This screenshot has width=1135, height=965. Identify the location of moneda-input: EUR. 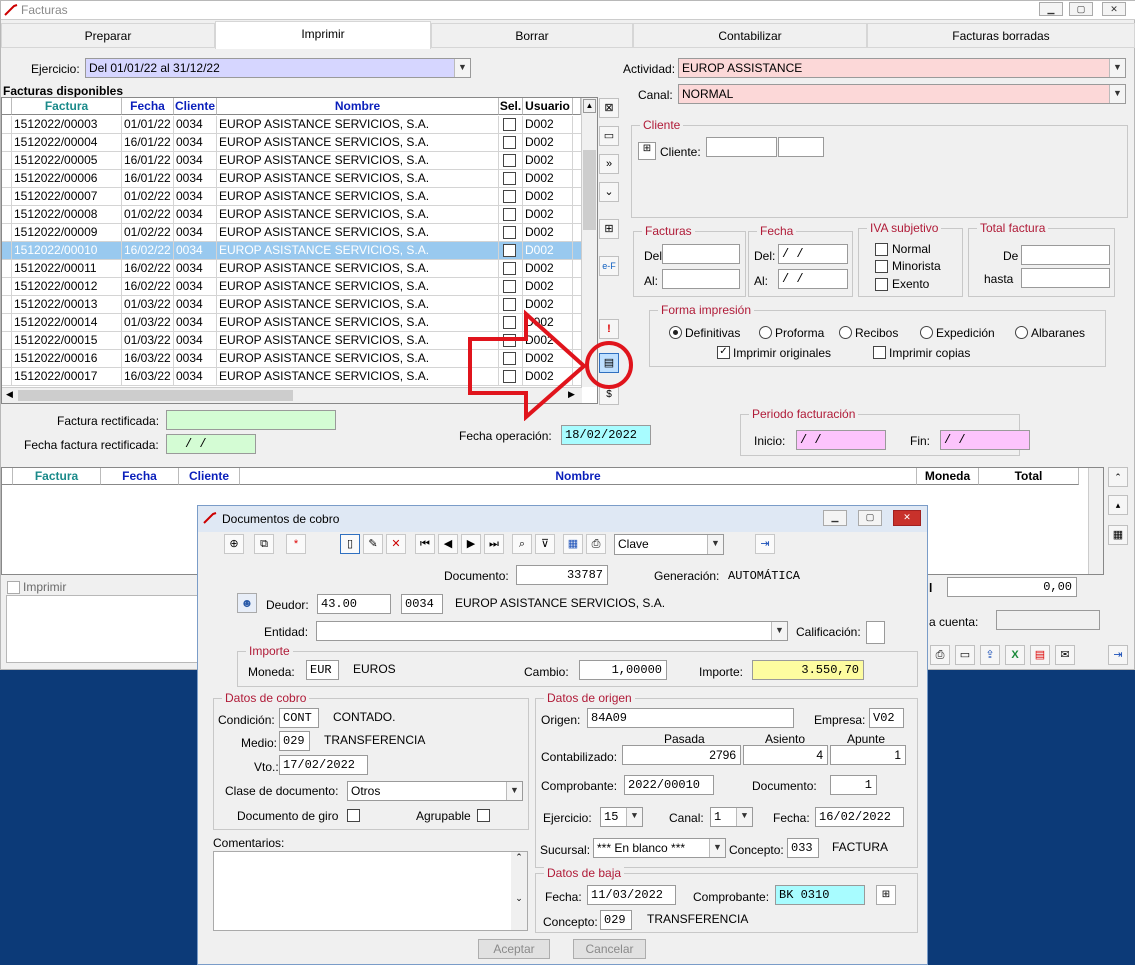
(322, 670).